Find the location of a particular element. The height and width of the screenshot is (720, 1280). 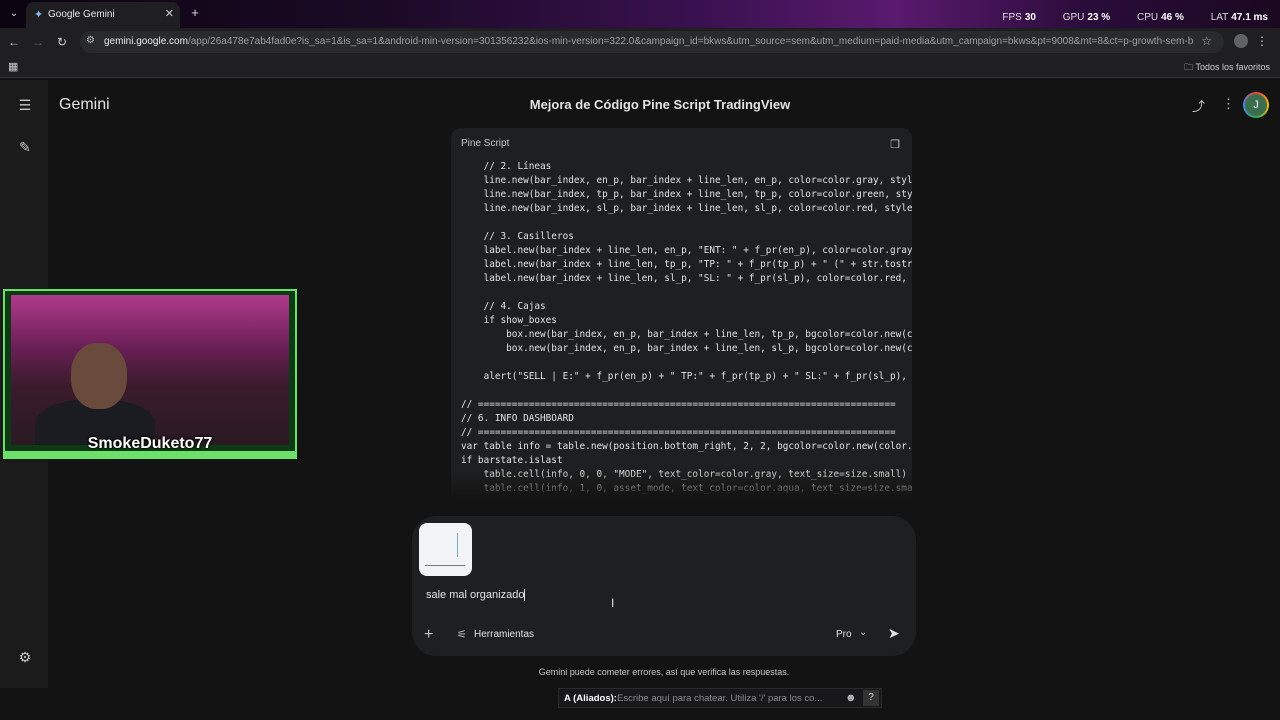

send-icon: ➤ is located at coordinates (894, 633).